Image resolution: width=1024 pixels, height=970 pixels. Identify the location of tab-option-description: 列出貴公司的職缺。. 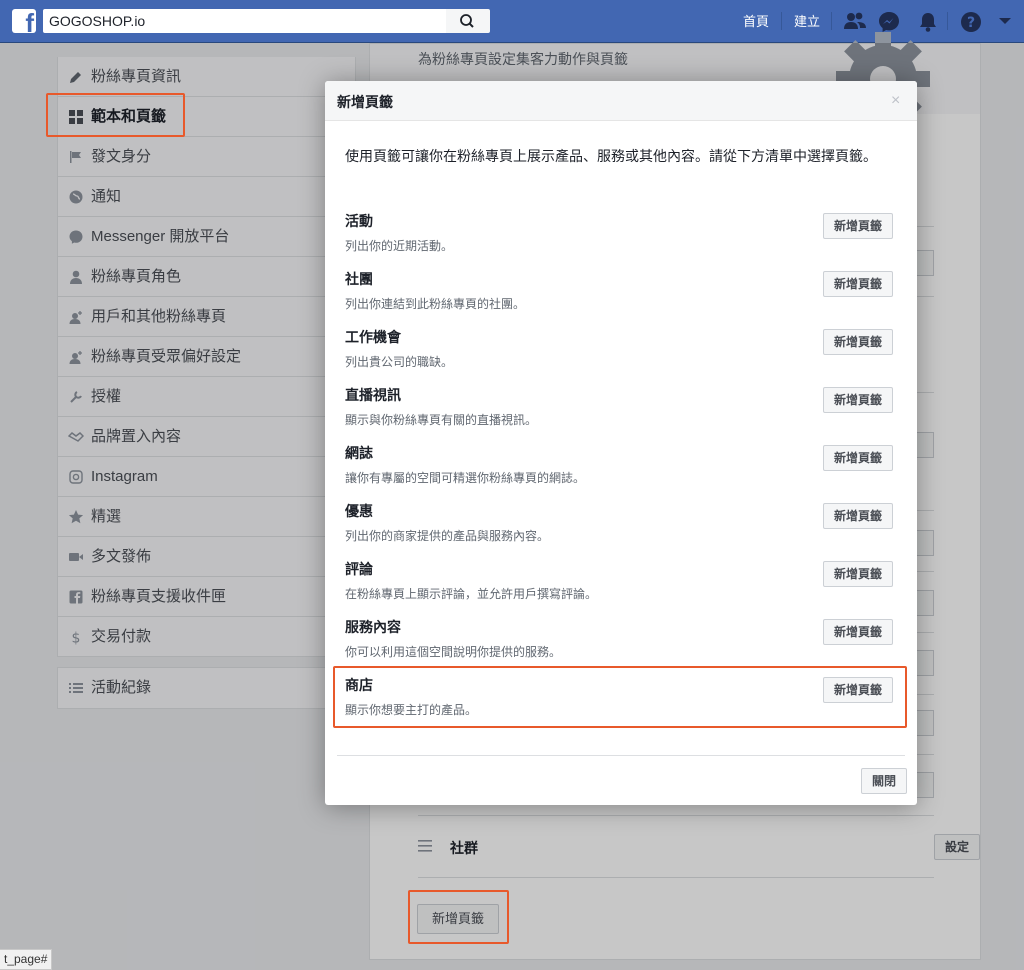
(399, 362).